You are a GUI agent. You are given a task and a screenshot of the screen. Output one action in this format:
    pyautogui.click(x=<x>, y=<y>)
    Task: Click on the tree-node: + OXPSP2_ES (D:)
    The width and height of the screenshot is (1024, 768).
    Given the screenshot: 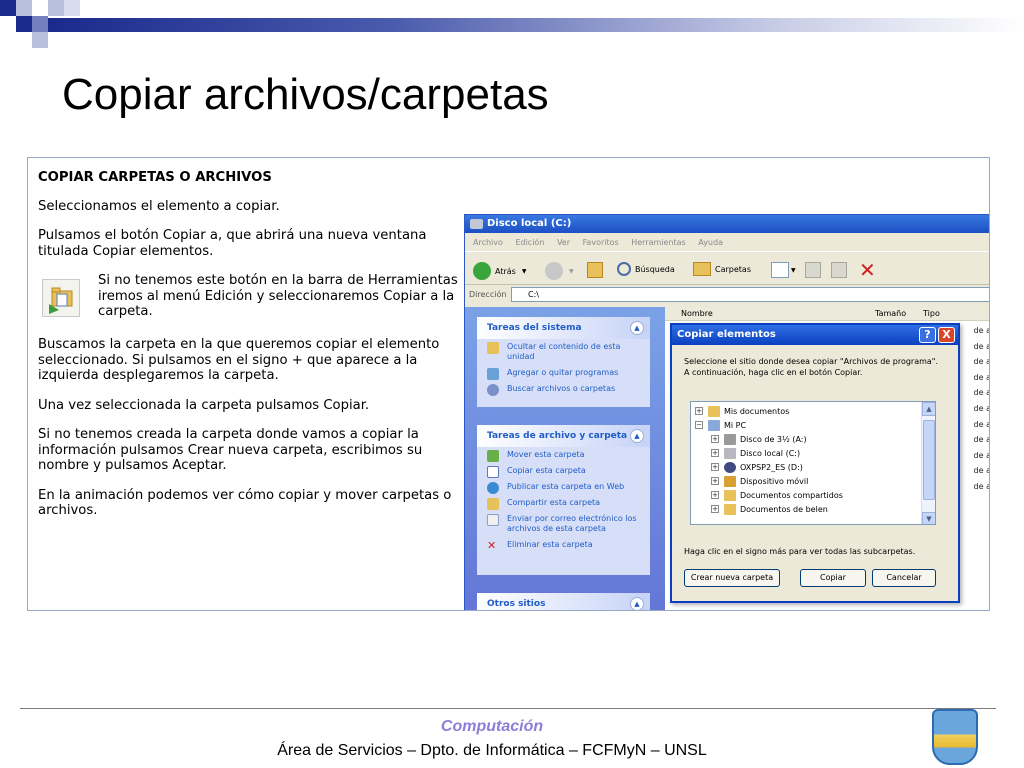 What is the action you would take?
    pyautogui.click(x=757, y=467)
    